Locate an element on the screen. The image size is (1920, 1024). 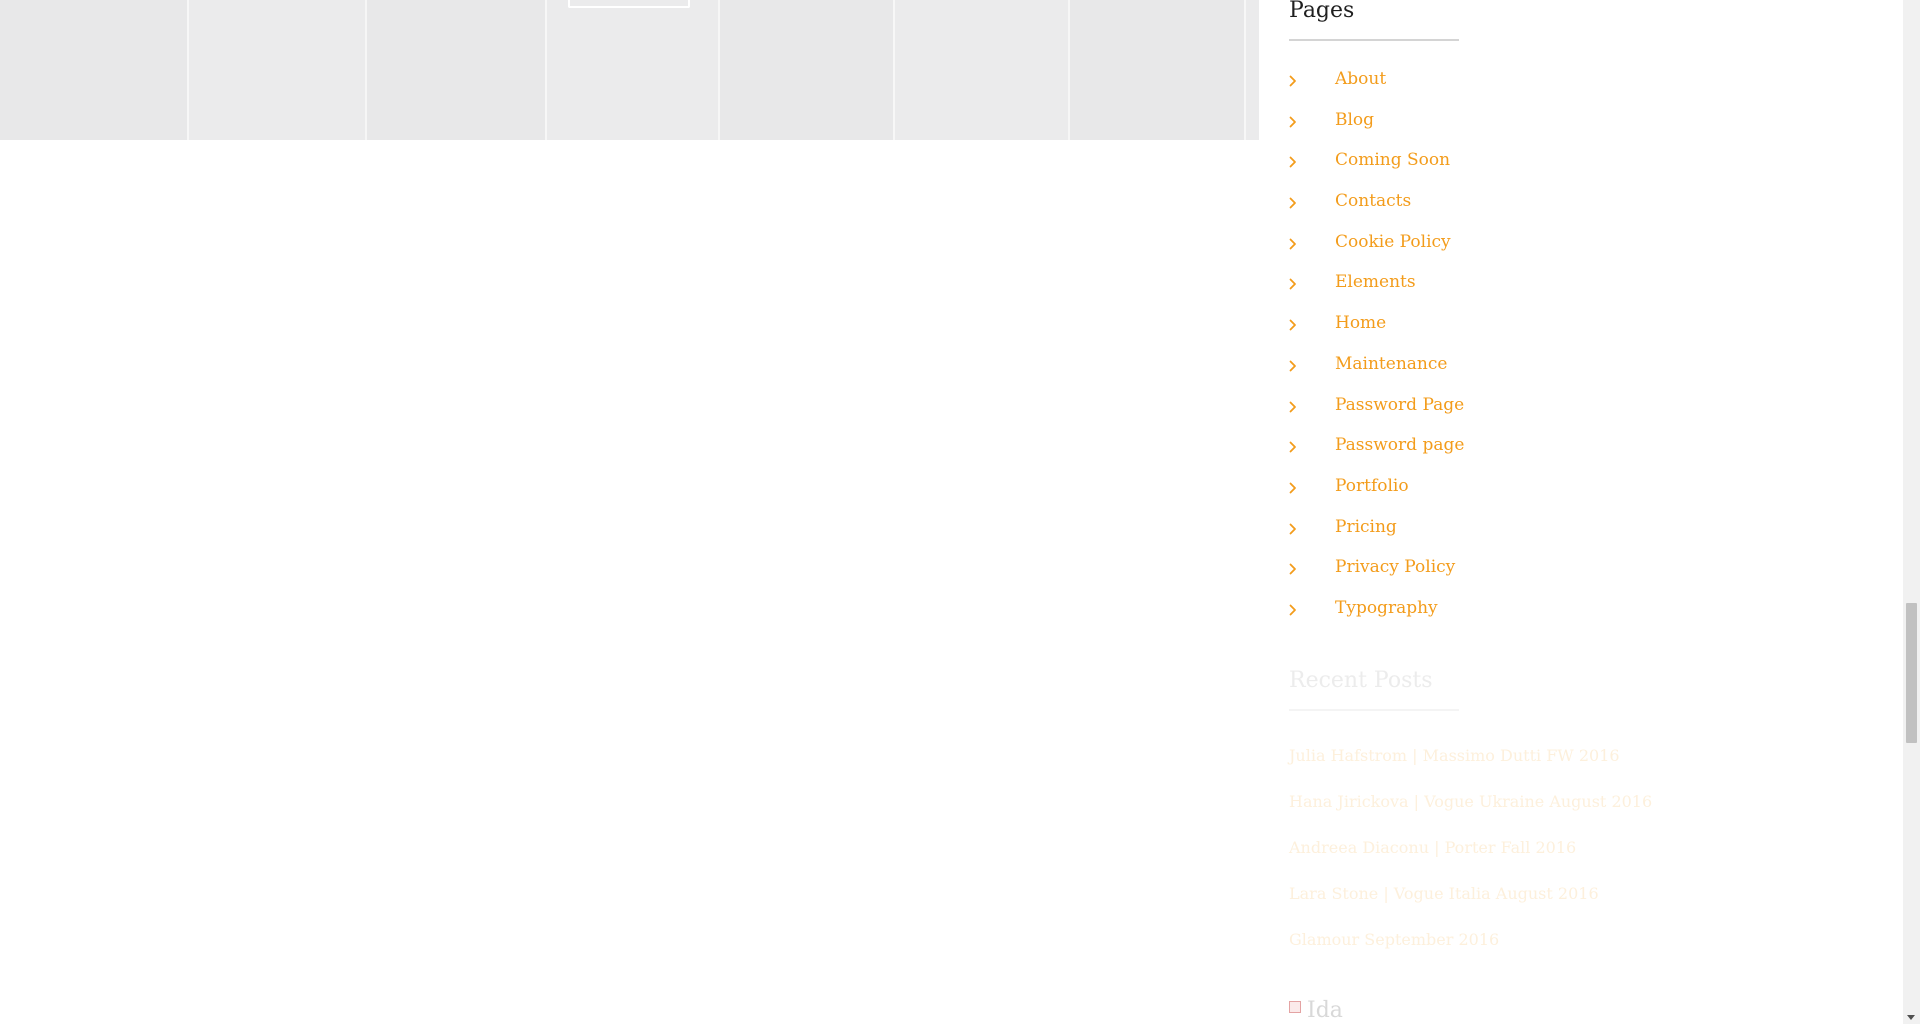
page-link: Contacts is located at coordinates (1373, 201).